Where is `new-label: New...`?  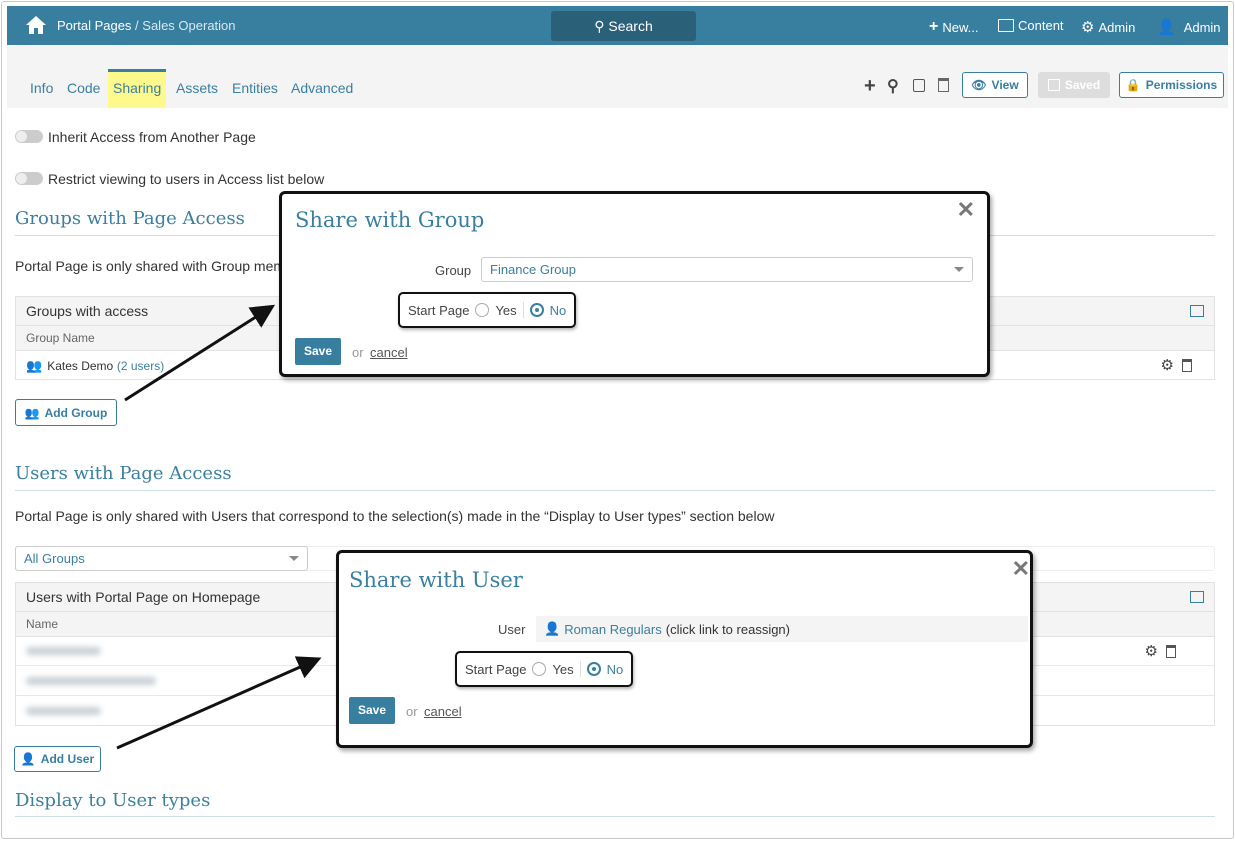
new-label: New... is located at coordinates (960, 27).